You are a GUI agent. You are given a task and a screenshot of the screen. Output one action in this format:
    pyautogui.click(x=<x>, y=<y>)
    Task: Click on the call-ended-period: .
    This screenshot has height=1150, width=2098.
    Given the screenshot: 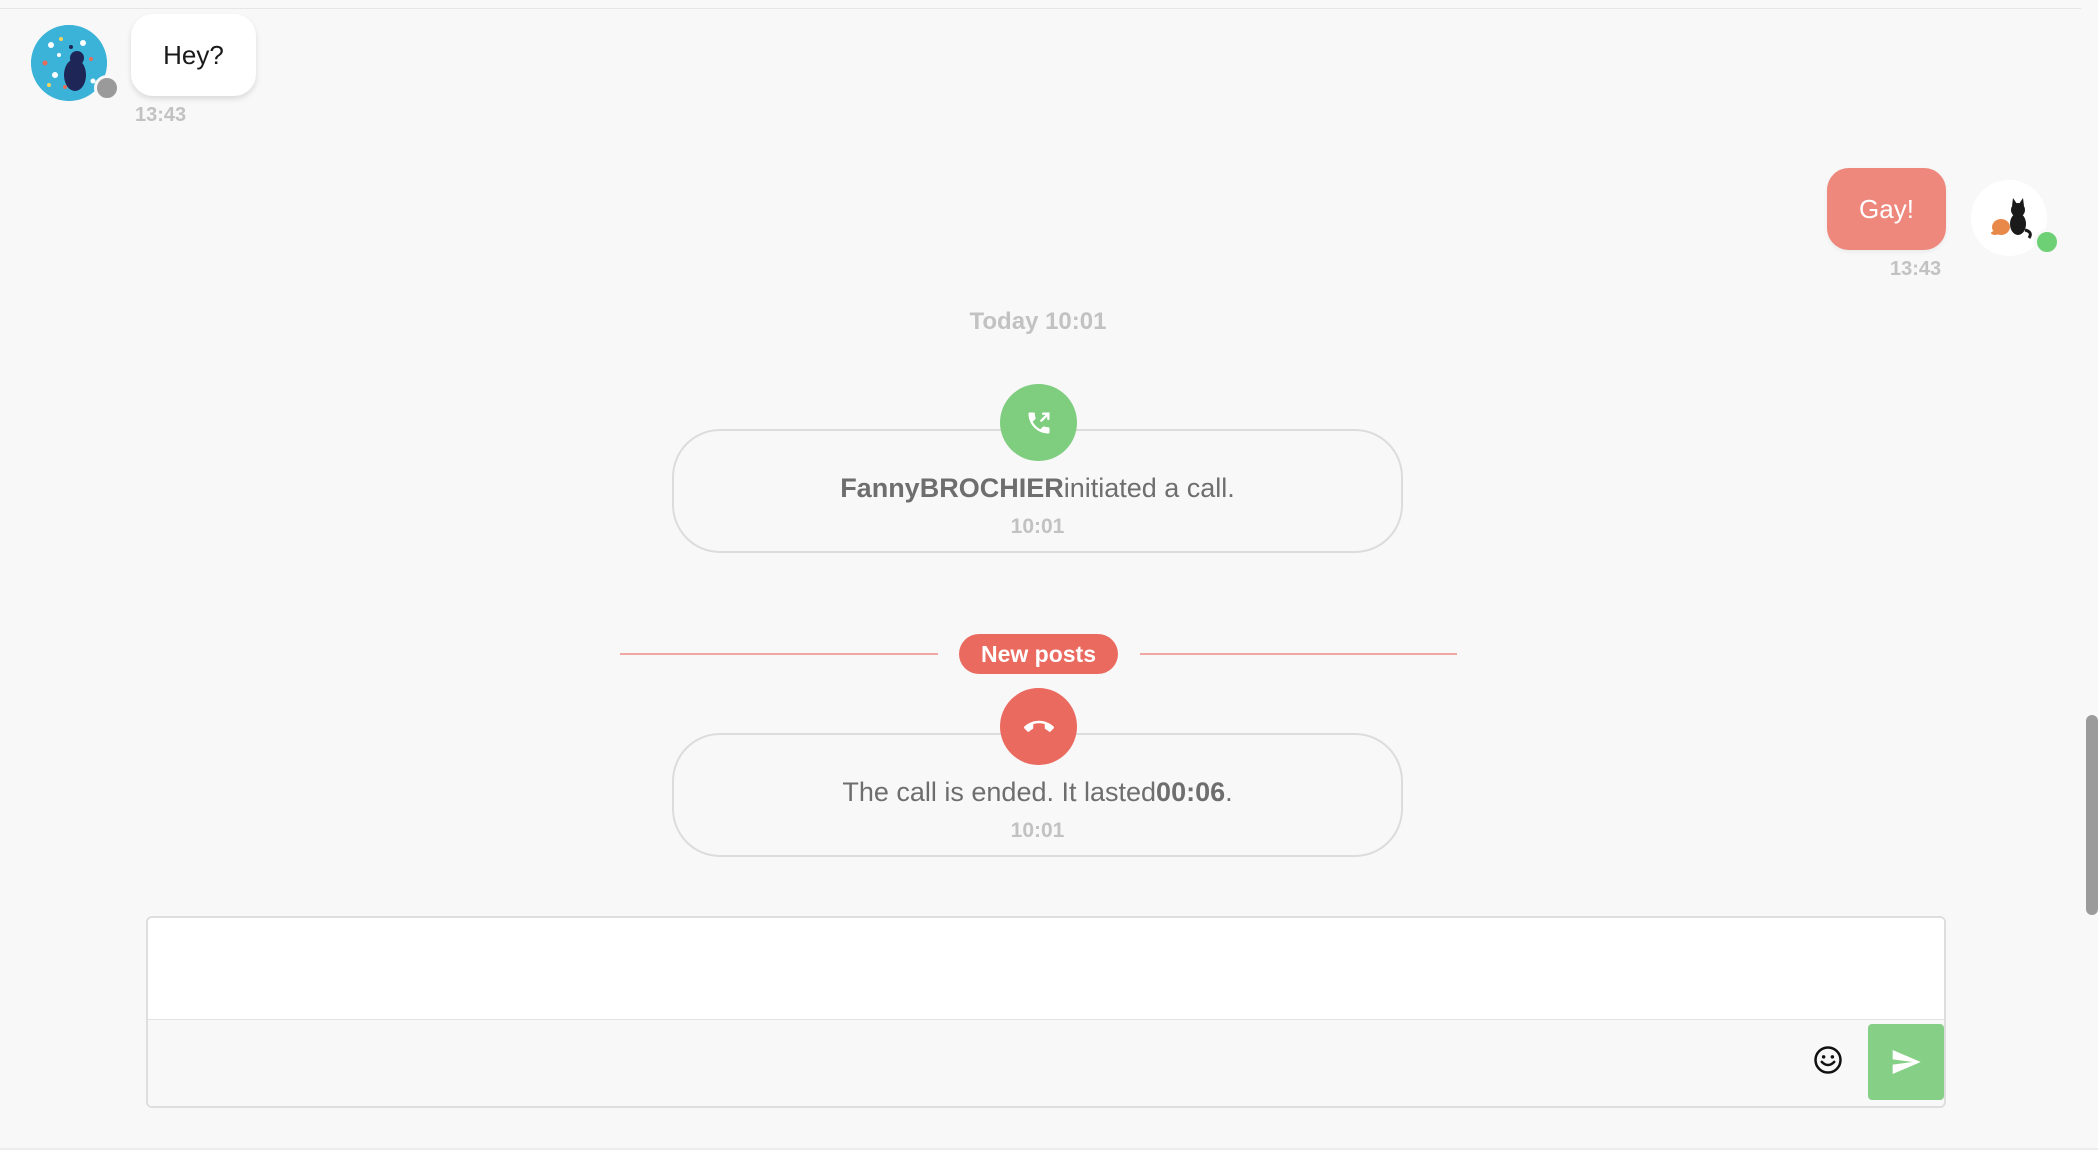 What is the action you would take?
    pyautogui.click(x=1229, y=792)
    